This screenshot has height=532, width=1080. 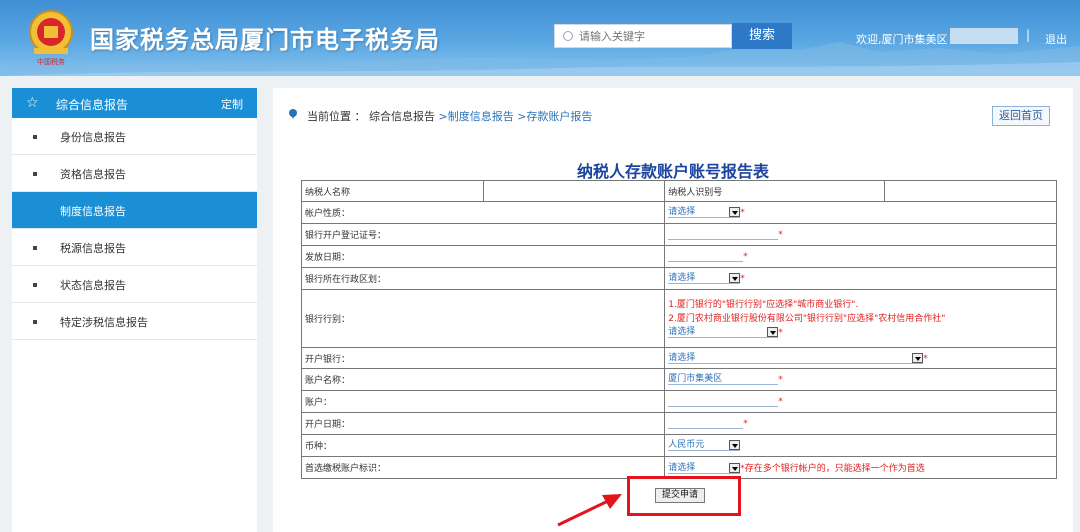 What do you see at coordinates (483, 445) in the screenshot?
I see `currency-label: 币种：` at bounding box center [483, 445].